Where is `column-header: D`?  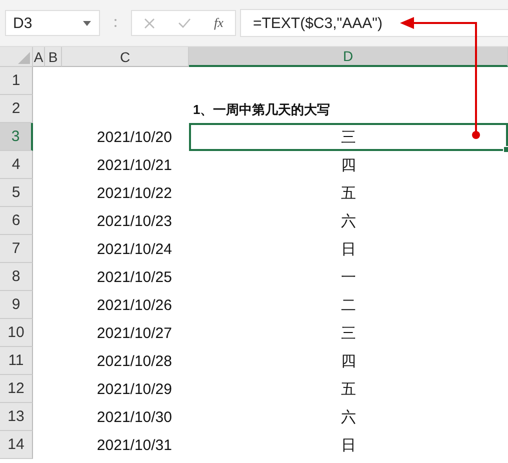 column-header: D is located at coordinates (348, 57).